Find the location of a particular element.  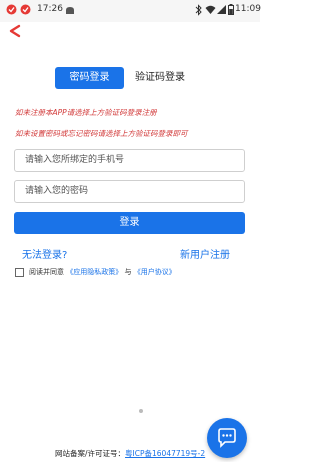

wifi-icon is located at coordinates (210, 9).